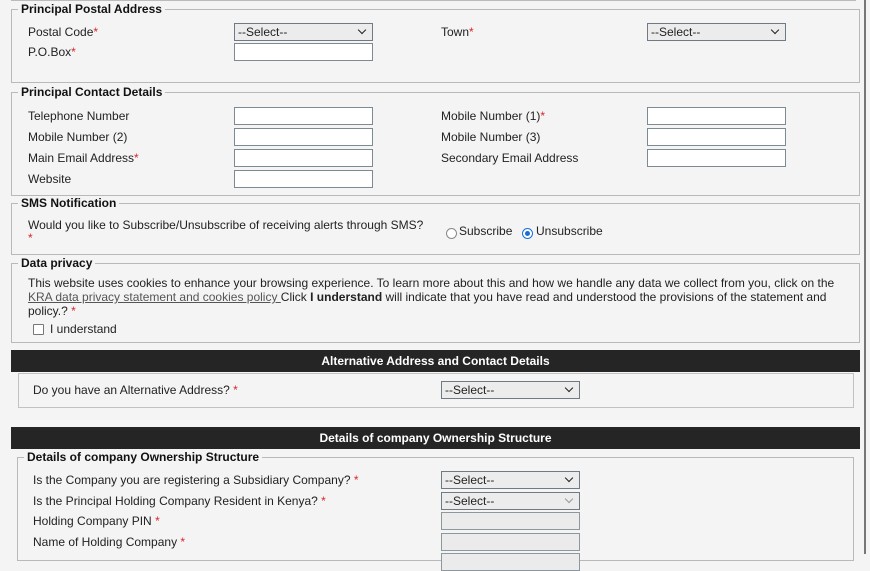 This screenshot has height=571, width=870. What do you see at coordinates (493, 116) in the screenshot?
I see `mobile1-label: Mobile Number (1)*` at bounding box center [493, 116].